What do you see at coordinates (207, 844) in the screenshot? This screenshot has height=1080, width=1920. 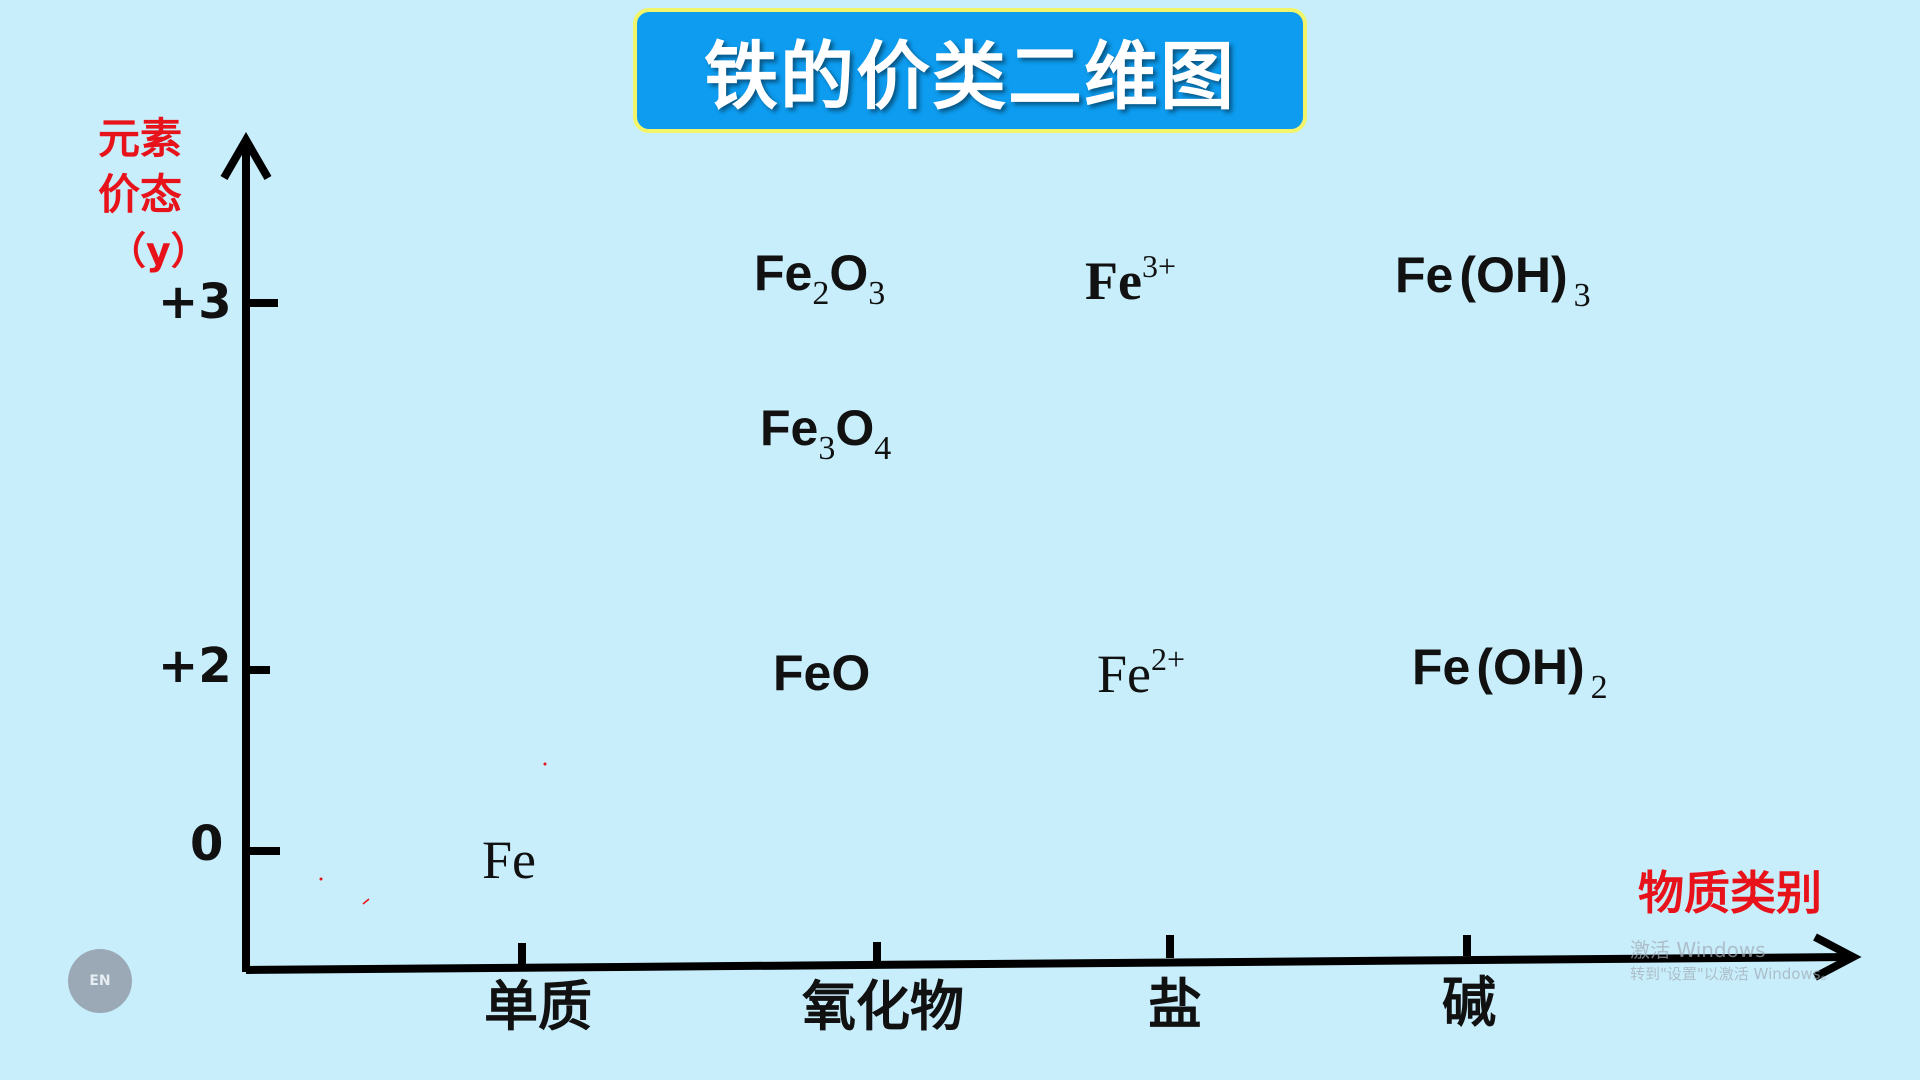 I see `y-tick-label-zero: 0` at bounding box center [207, 844].